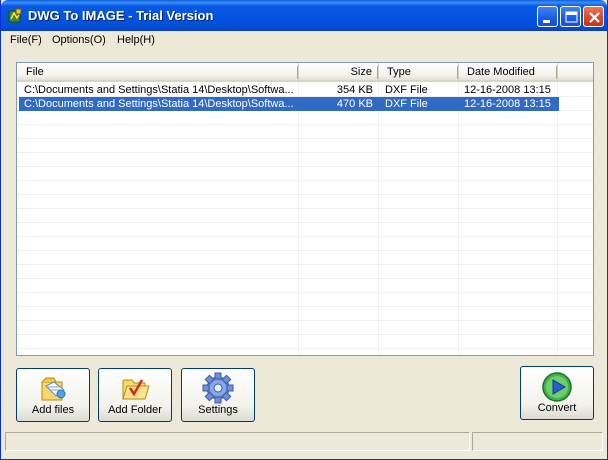 This screenshot has height=460, width=608. Describe the element at coordinates (26, 40) in the screenshot. I see `menu-file: File(F)` at that location.